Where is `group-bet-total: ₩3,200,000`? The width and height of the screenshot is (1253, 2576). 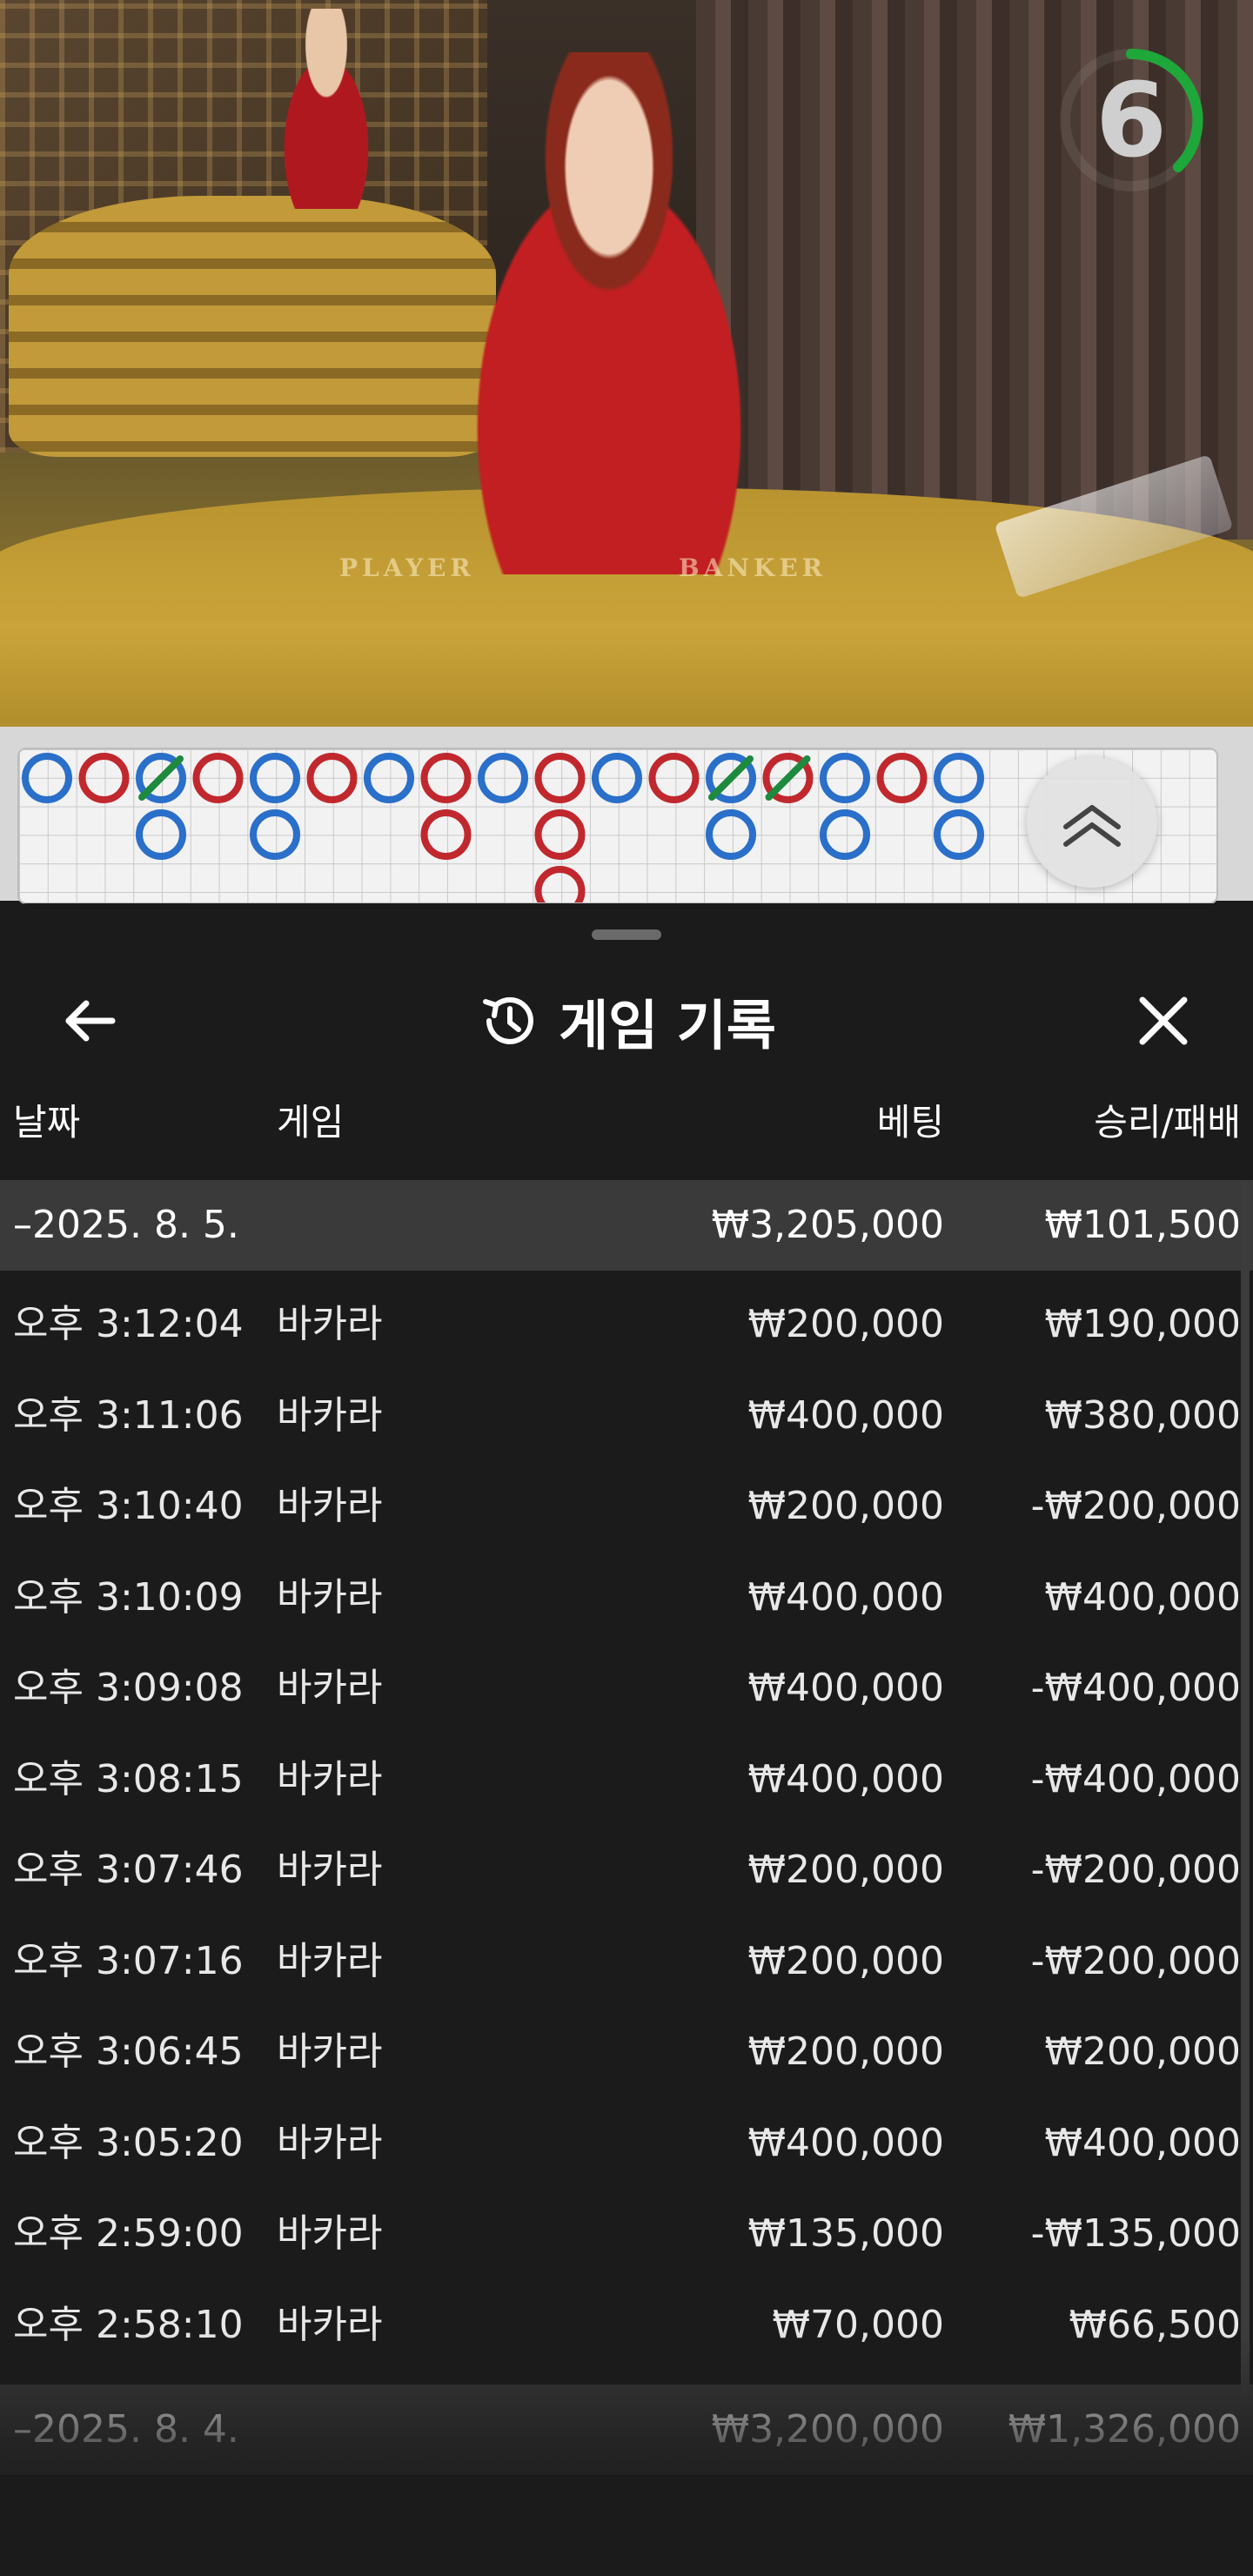 group-bet-total: ₩3,200,000 is located at coordinates (827, 2430).